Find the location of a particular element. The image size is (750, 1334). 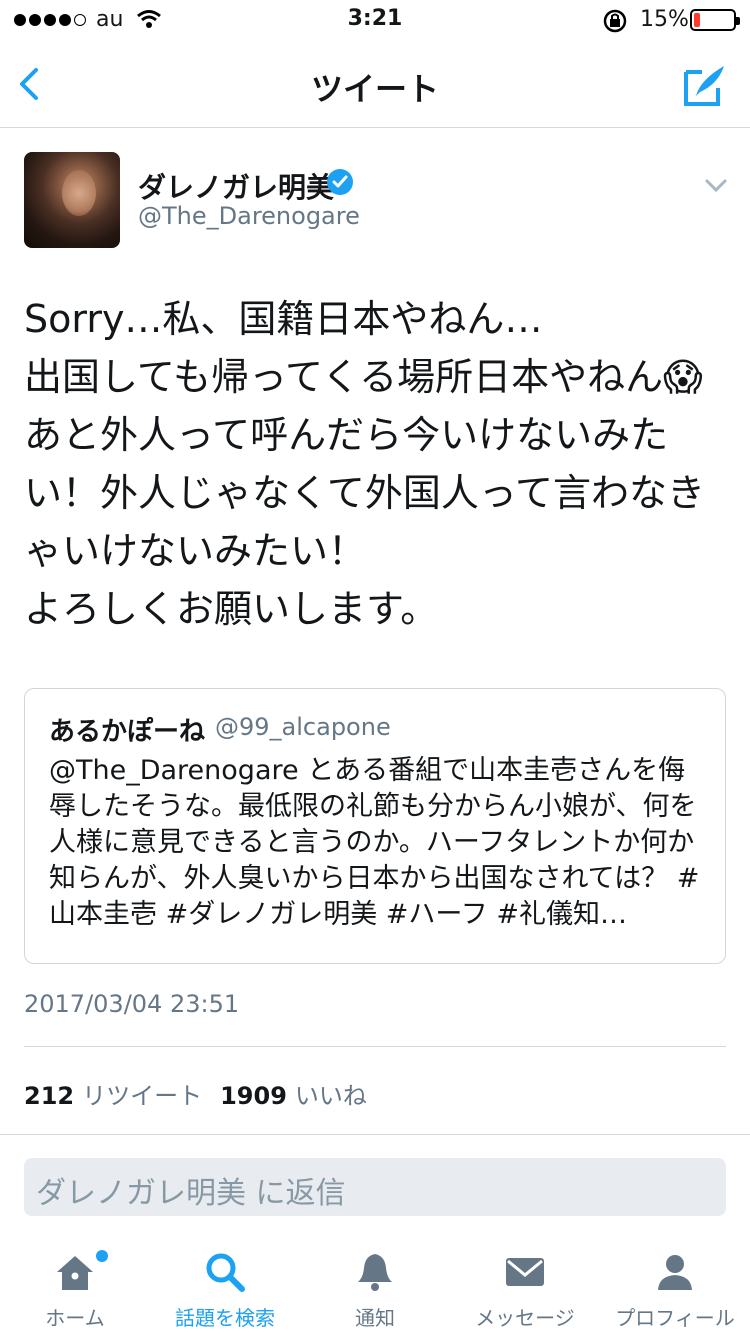

rotation-lock-icon is located at coordinates (615, 21).